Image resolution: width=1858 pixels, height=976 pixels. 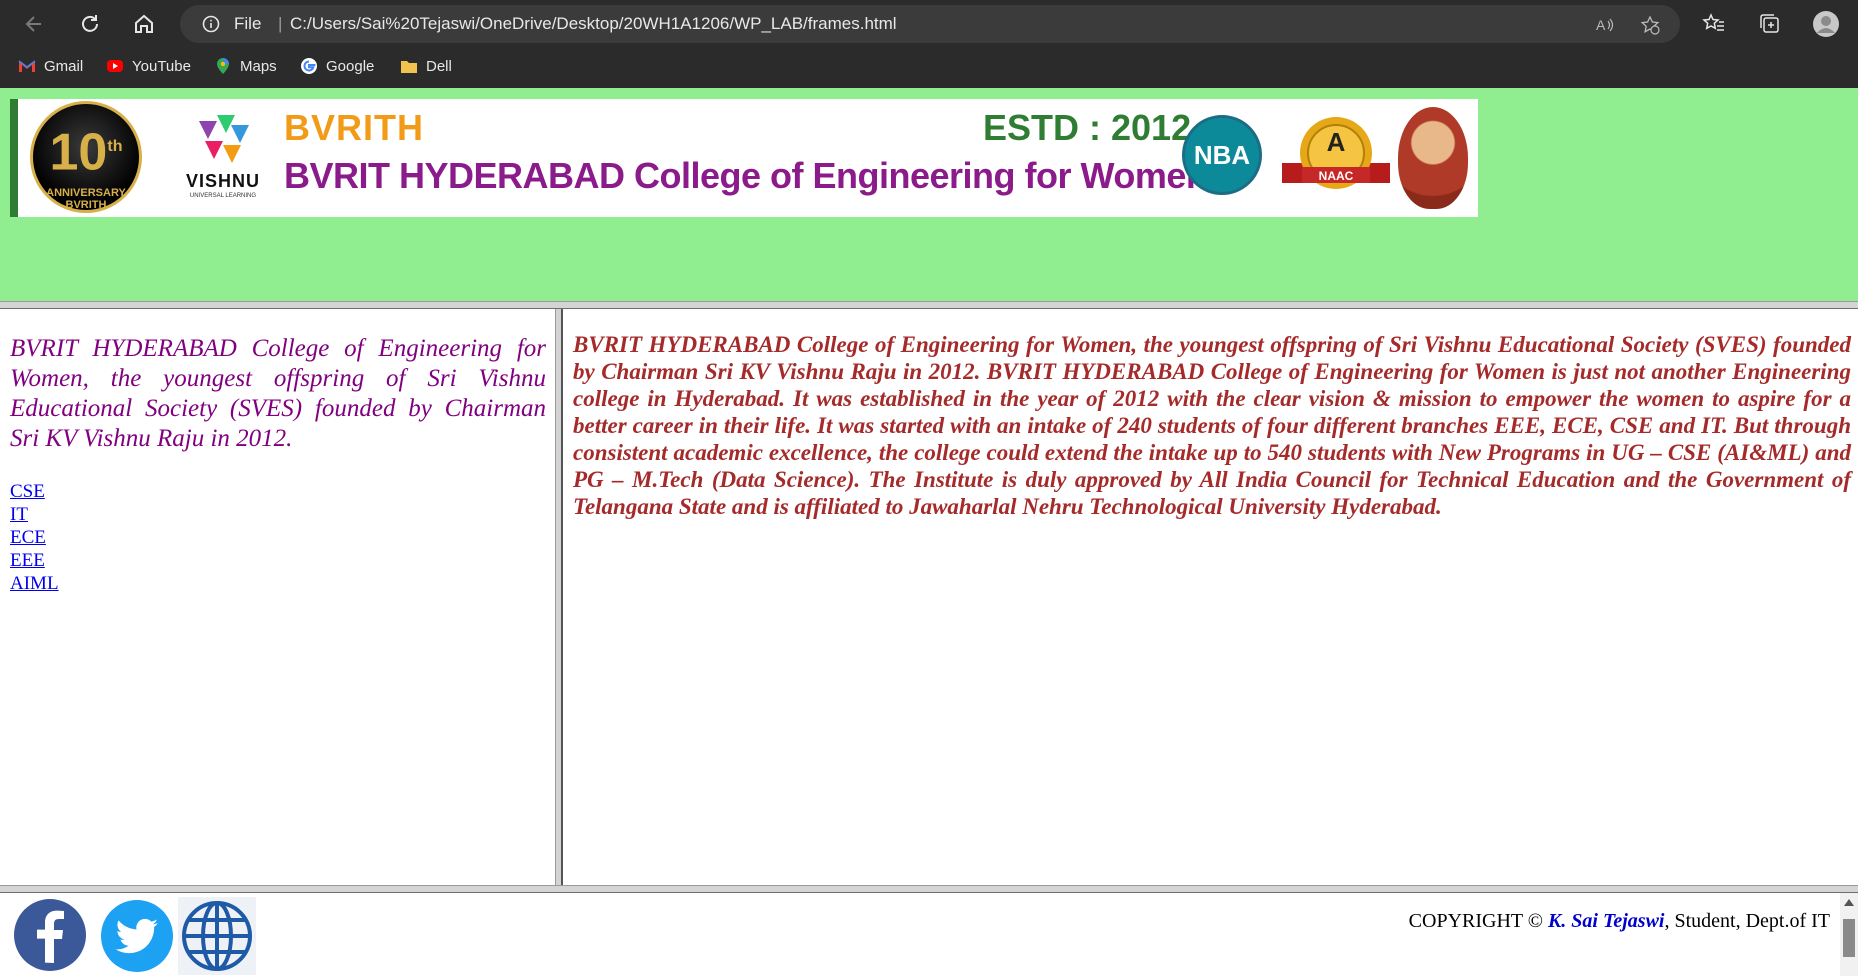 I want to click on file-label: File, so click(x=248, y=23).